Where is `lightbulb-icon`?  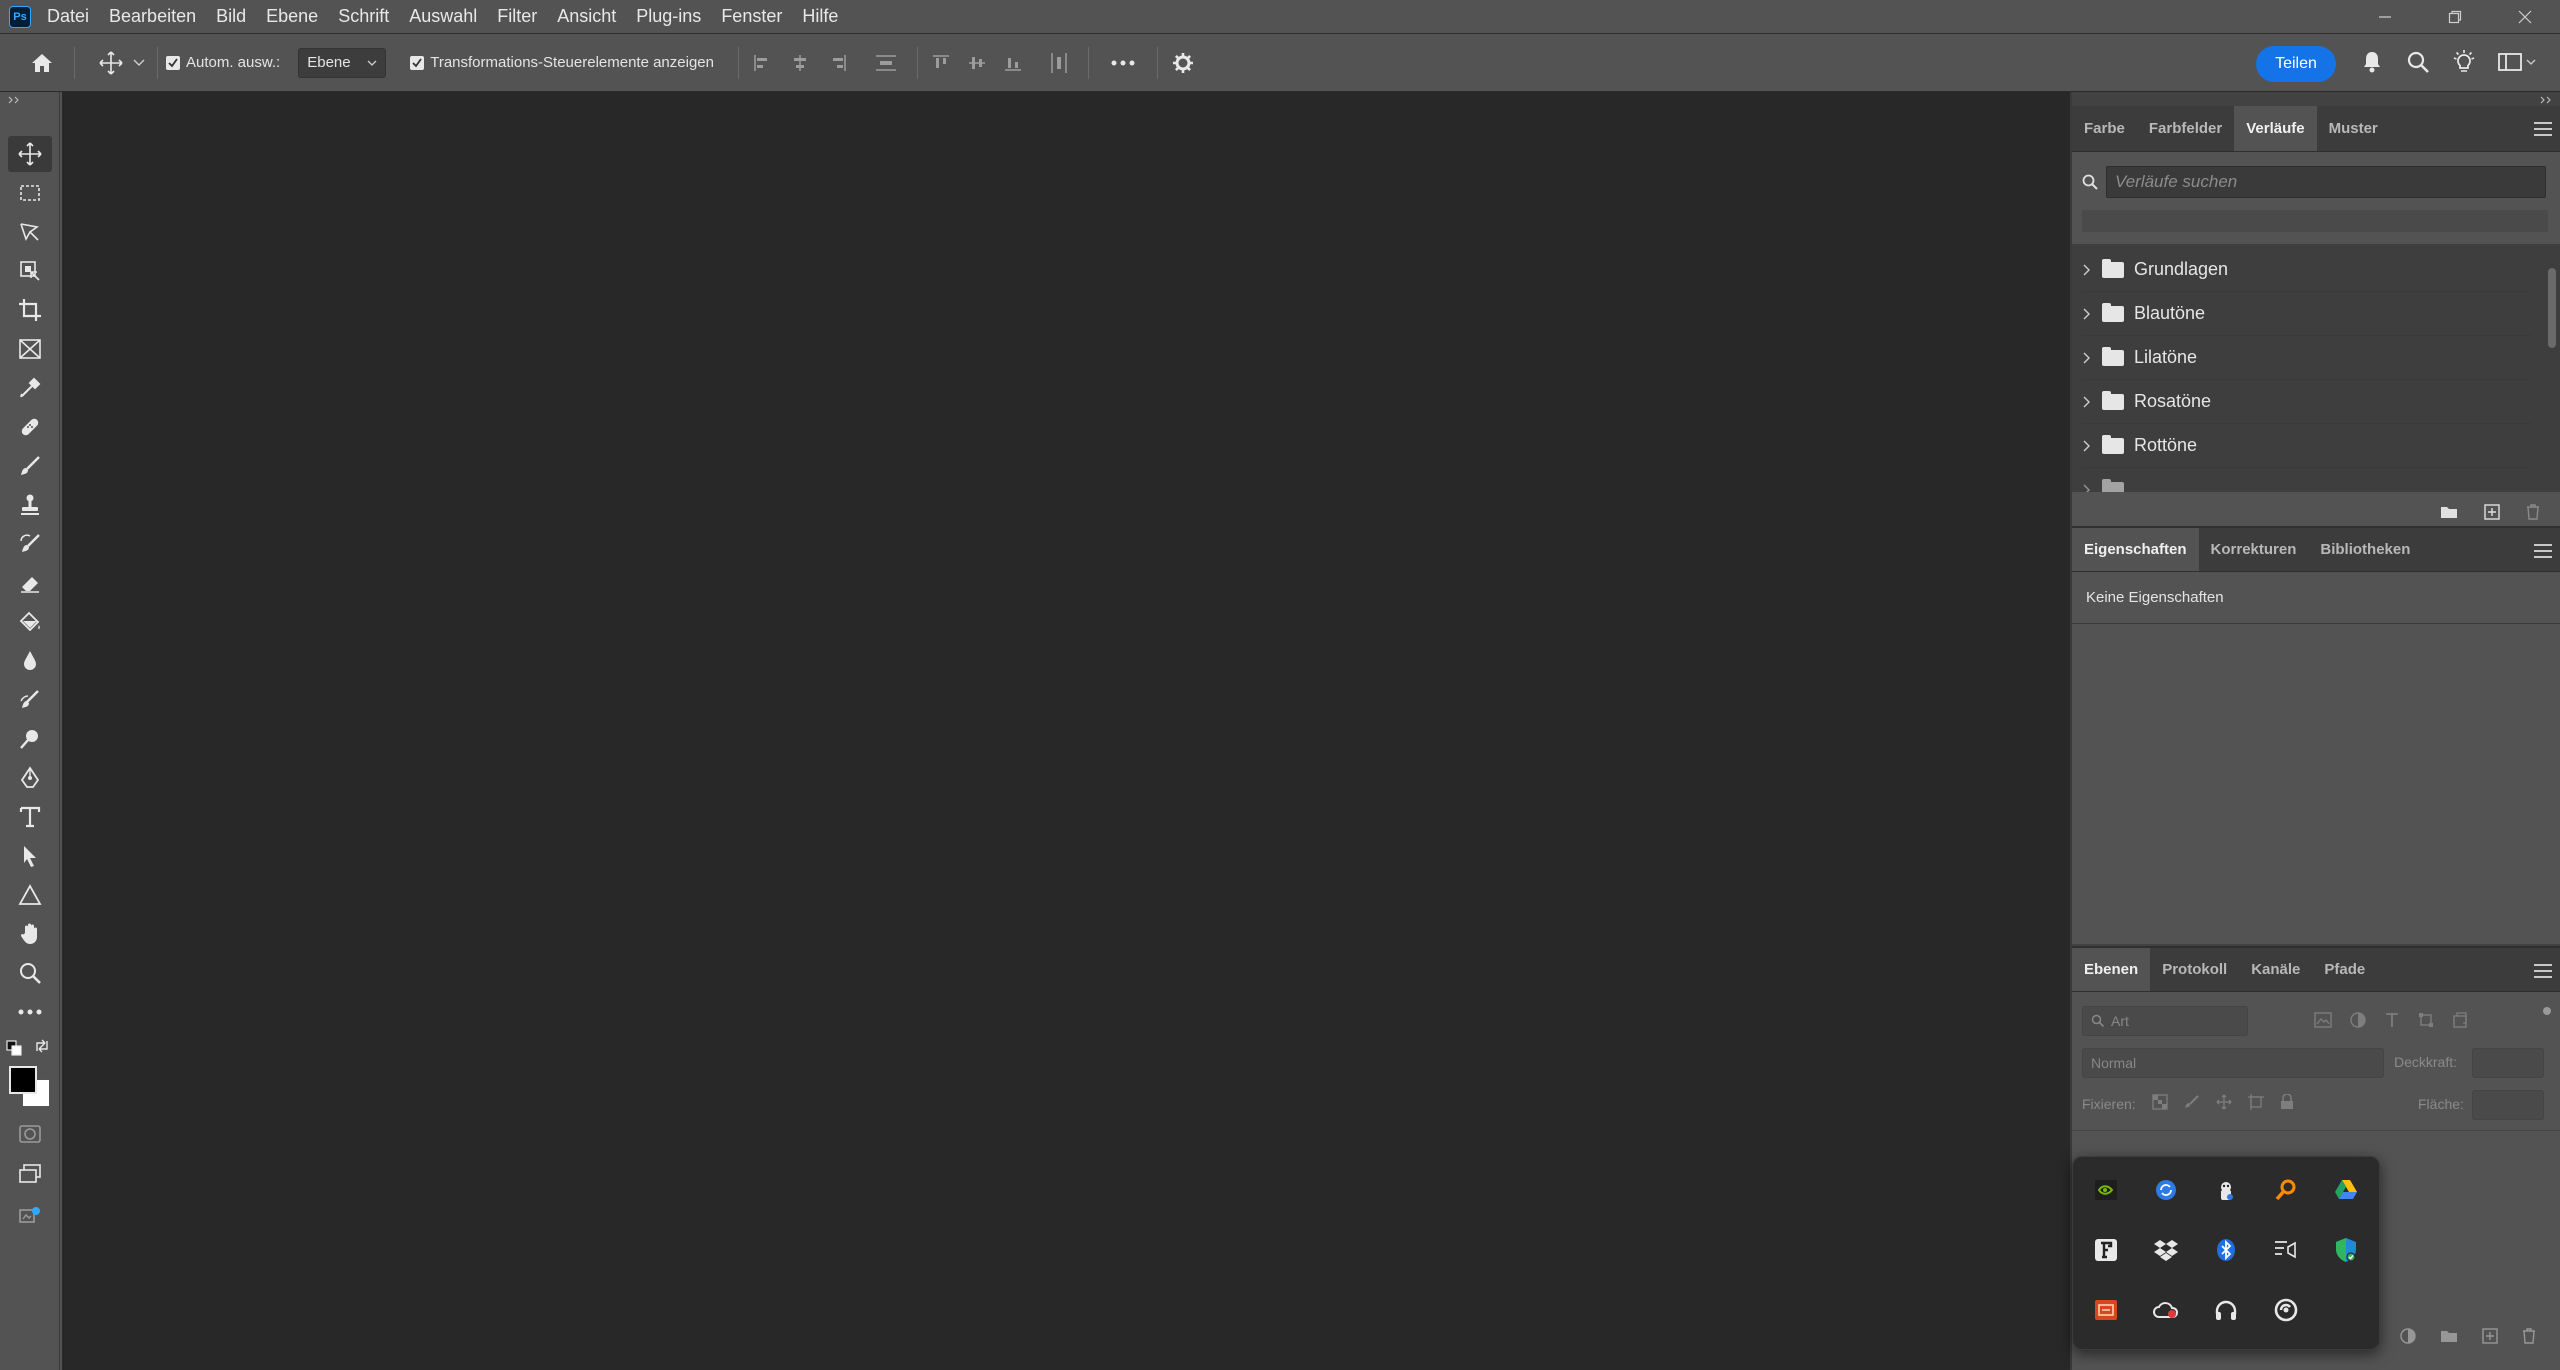 lightbulb-icon is located at coordinates (2464, 62).